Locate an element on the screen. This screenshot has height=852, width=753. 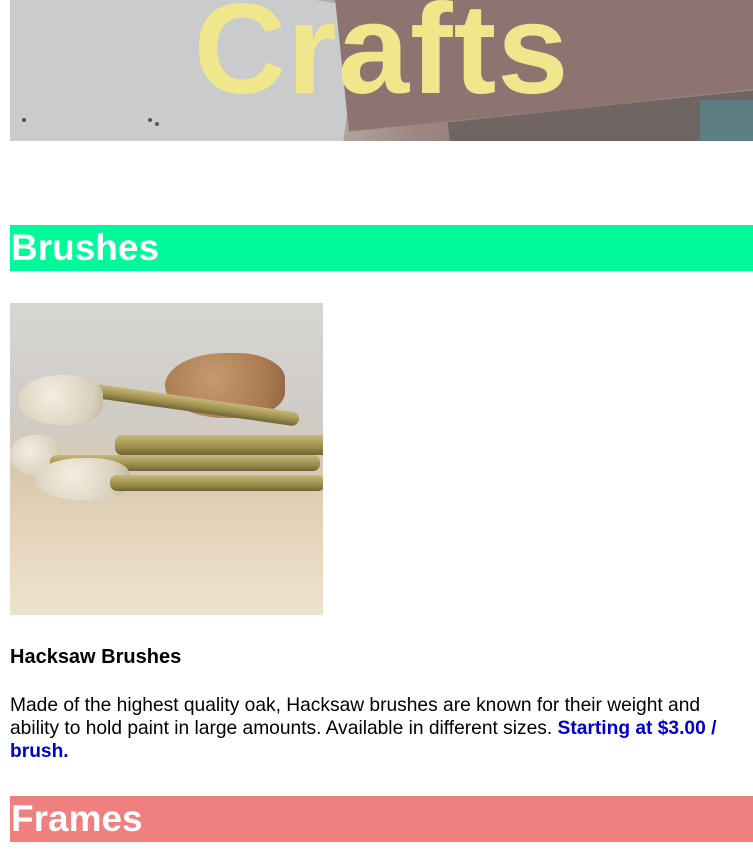
product-name: Hacksaw Brushes is located at coordinates (96, 657).